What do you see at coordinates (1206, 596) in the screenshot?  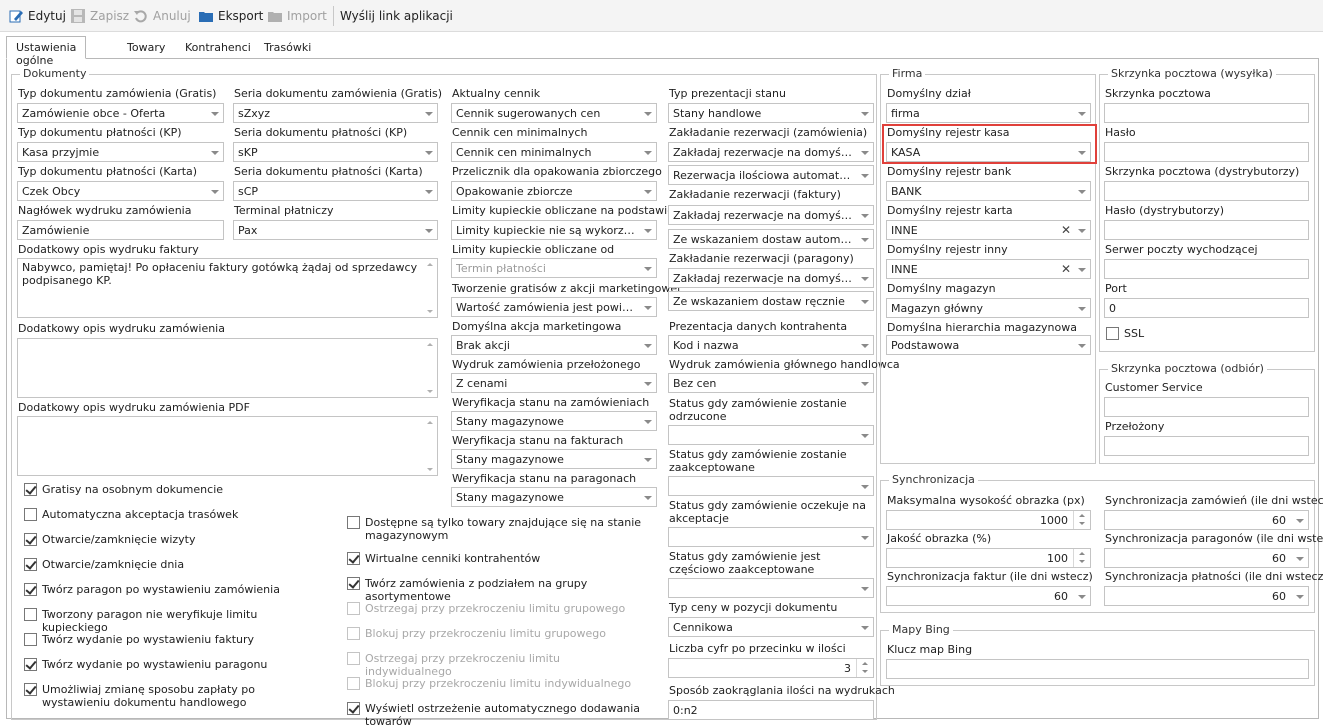 I see `sync-platnosci-spinner: 60` at bounding box center [1206, 596].